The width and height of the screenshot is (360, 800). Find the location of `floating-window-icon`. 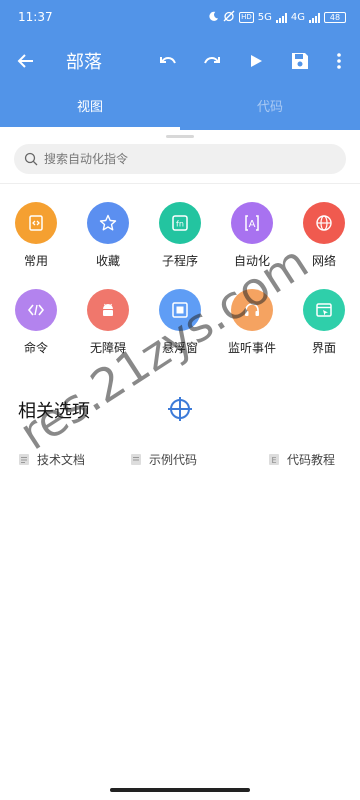

floating-window-icon is located at coordinates (180, 310).